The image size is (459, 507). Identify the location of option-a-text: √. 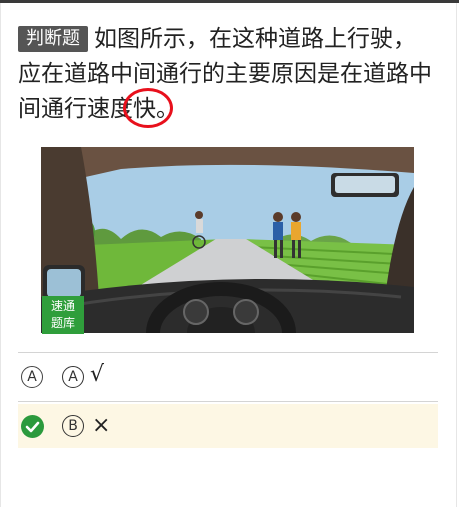
(97, 374).